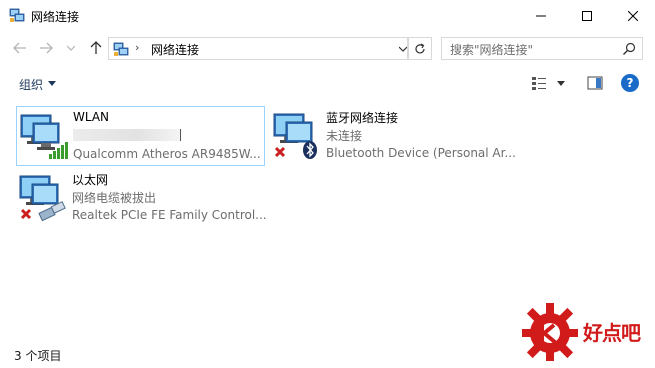  Describe the element at coordinates (175, 49) in the screenshot. I see `breadcrumb-network-connections: 网络连接` at that location.